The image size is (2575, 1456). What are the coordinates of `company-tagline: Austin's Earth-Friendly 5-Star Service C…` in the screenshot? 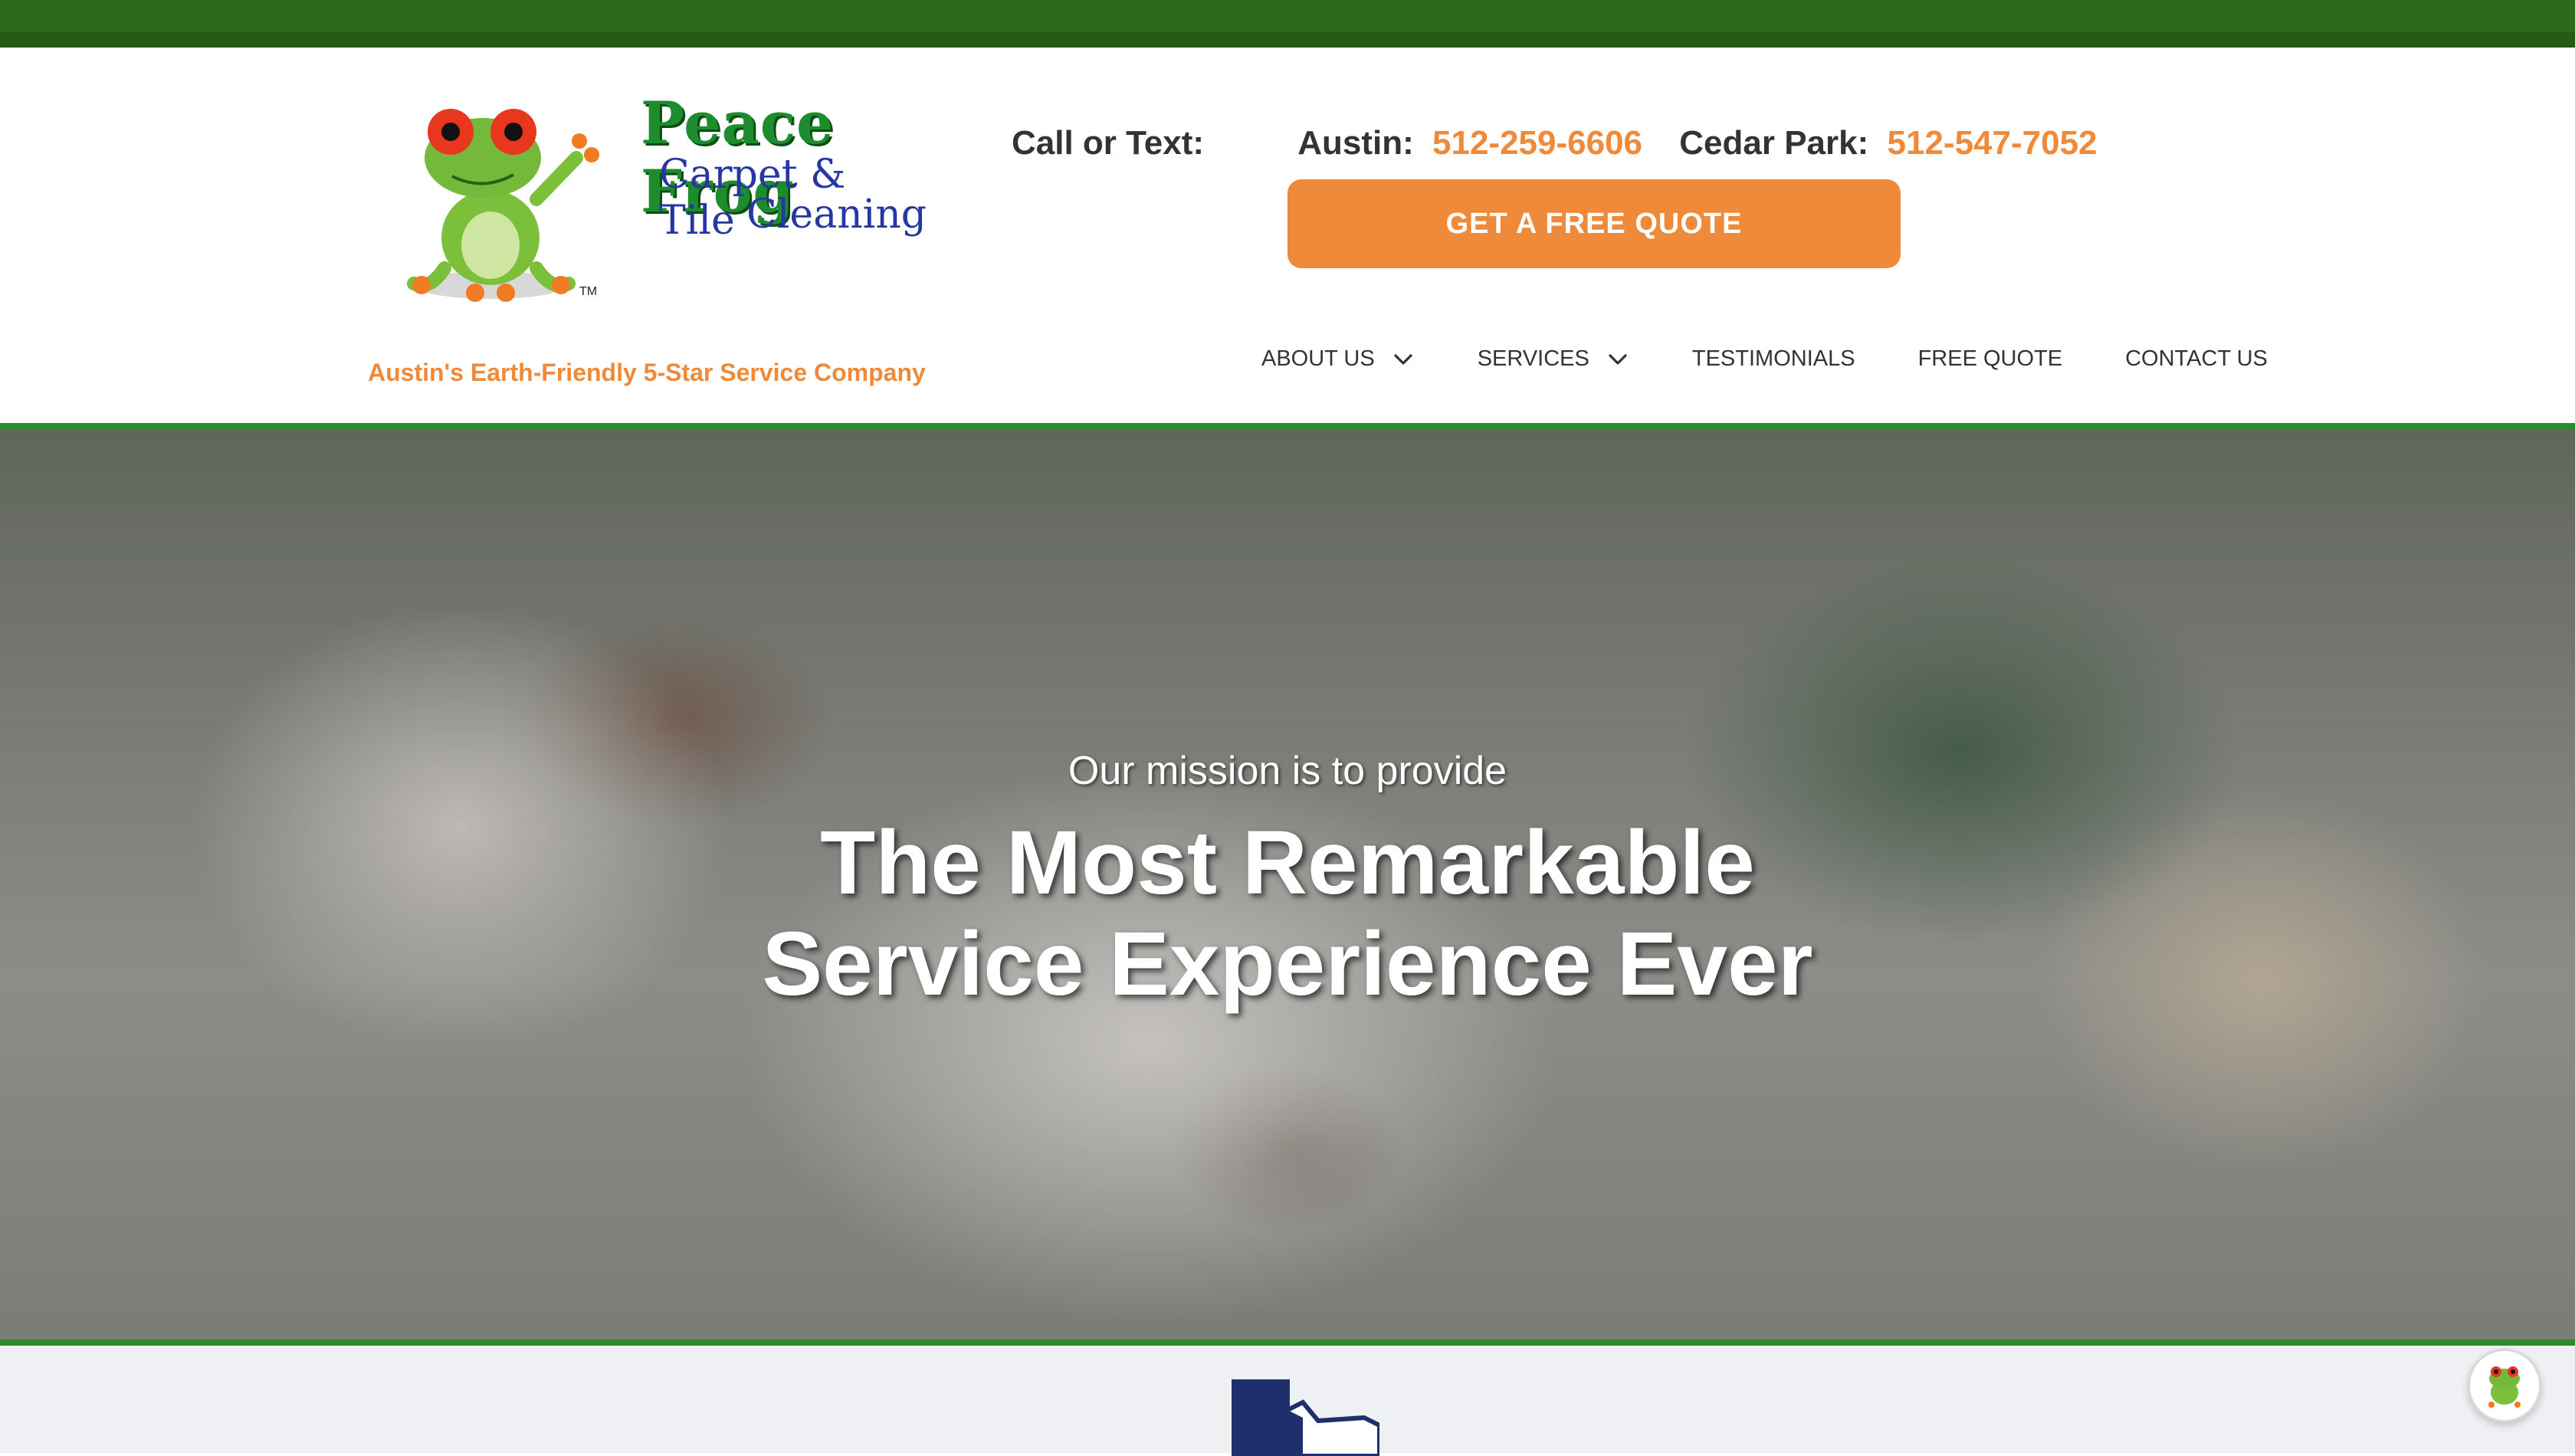 It's located at (647, 372).